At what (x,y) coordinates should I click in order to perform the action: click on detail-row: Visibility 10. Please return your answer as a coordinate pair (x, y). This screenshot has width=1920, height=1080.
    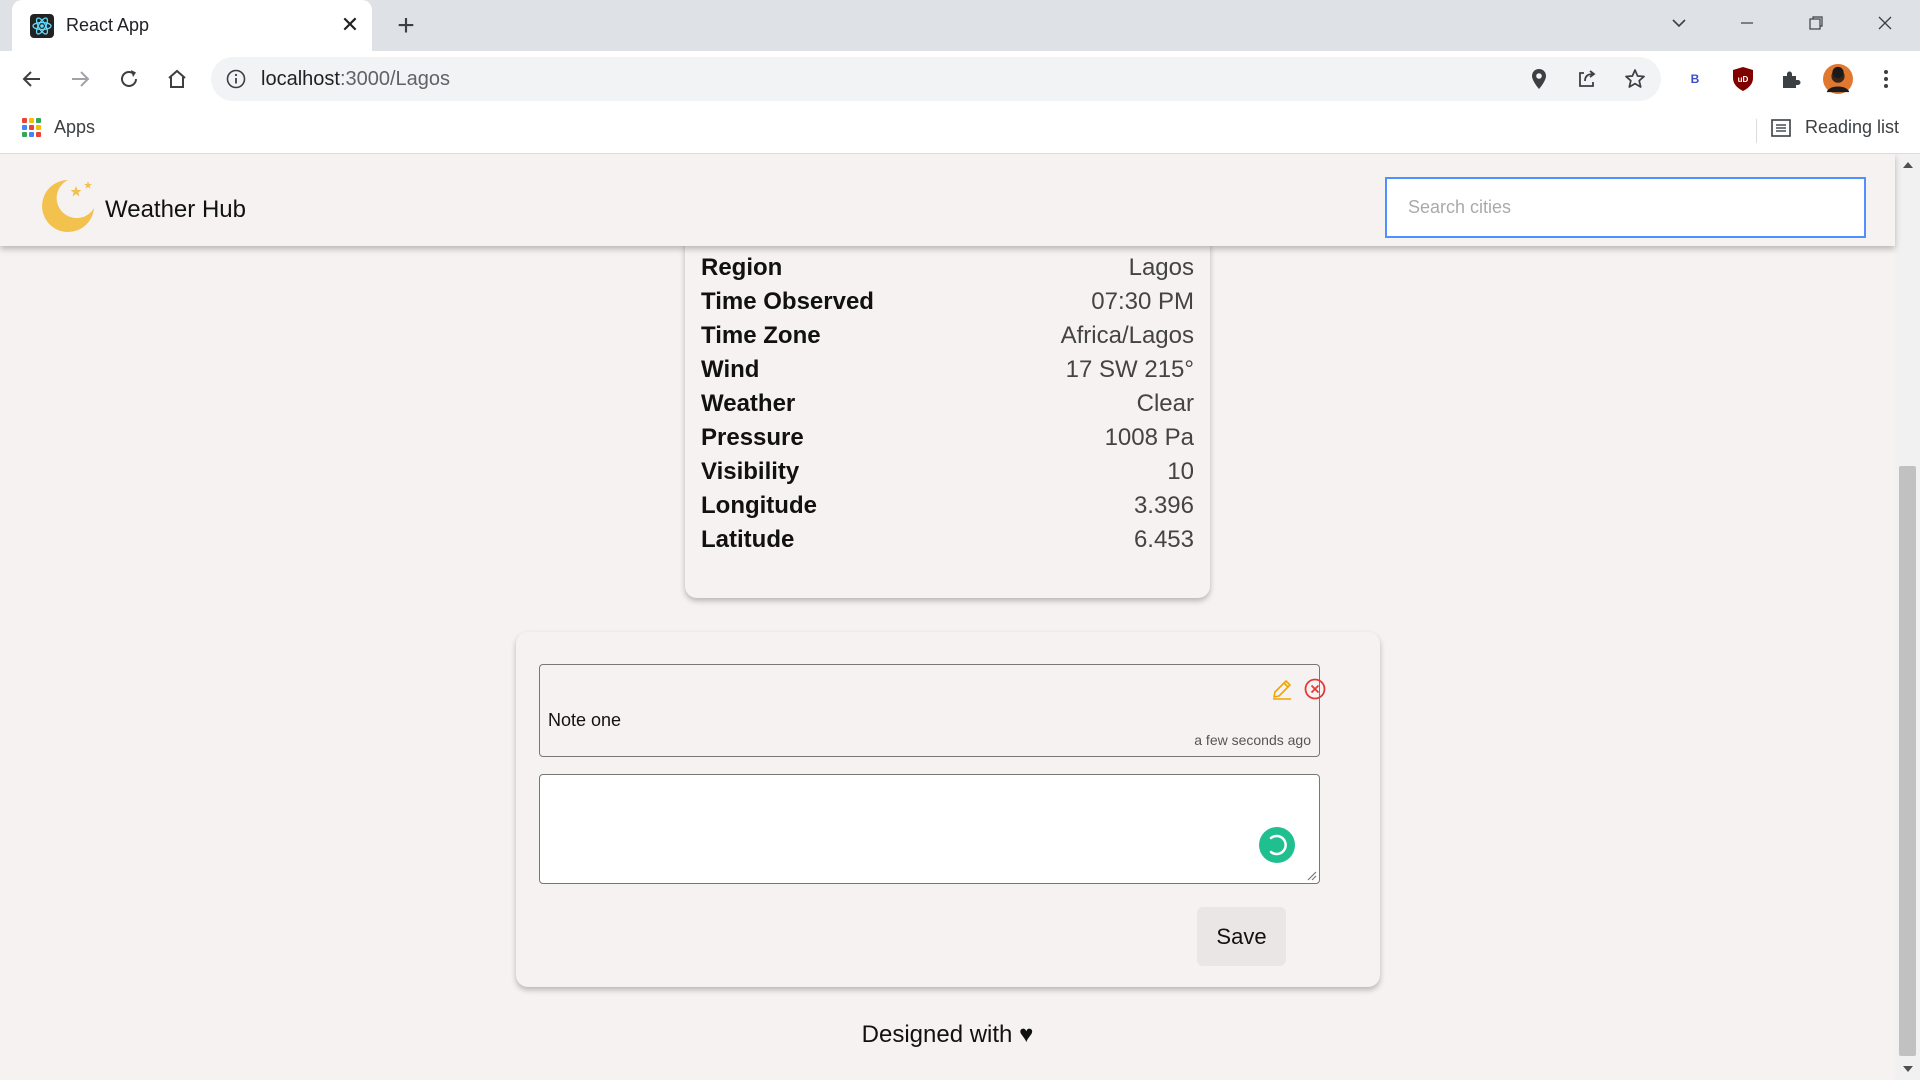
    Looking at the image, I should click on (947, 472).